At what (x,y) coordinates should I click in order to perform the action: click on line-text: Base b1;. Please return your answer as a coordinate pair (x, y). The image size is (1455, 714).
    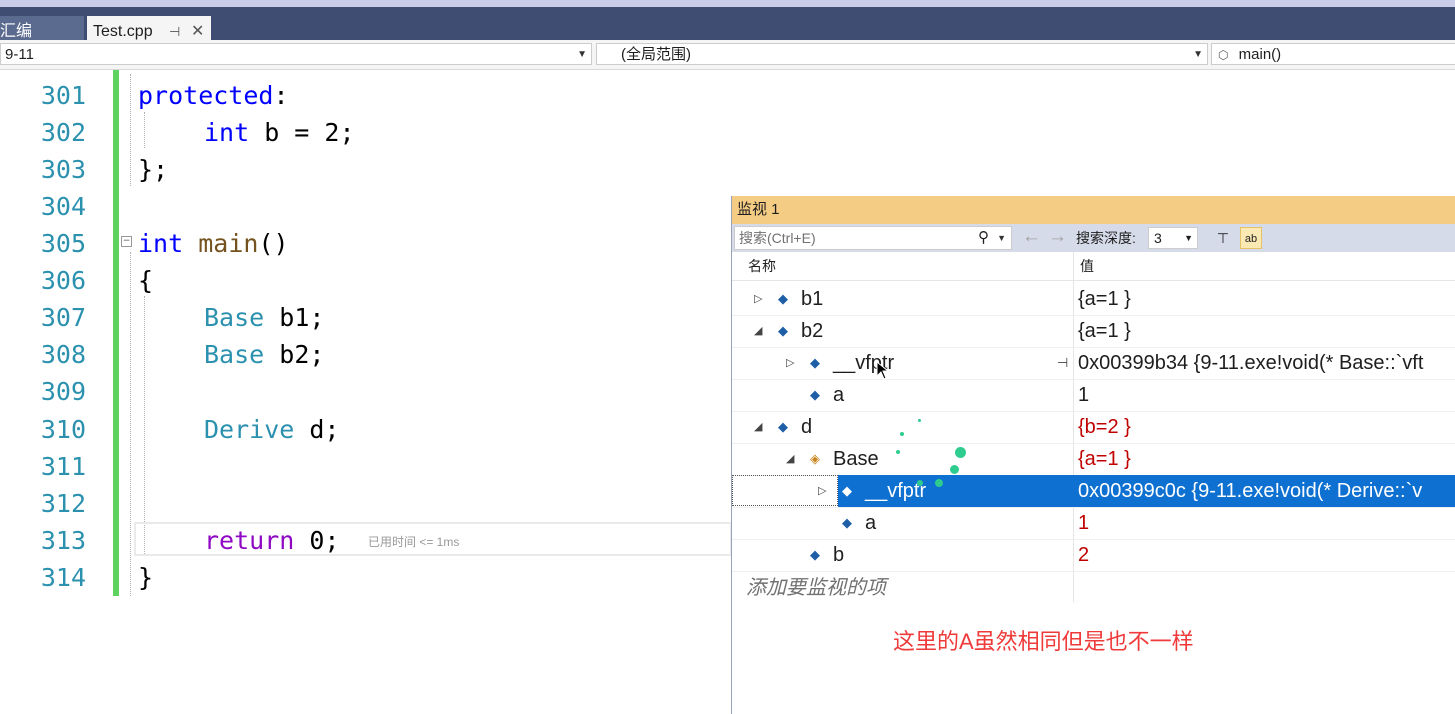
    Looking at the image, I should click on (264, 317).